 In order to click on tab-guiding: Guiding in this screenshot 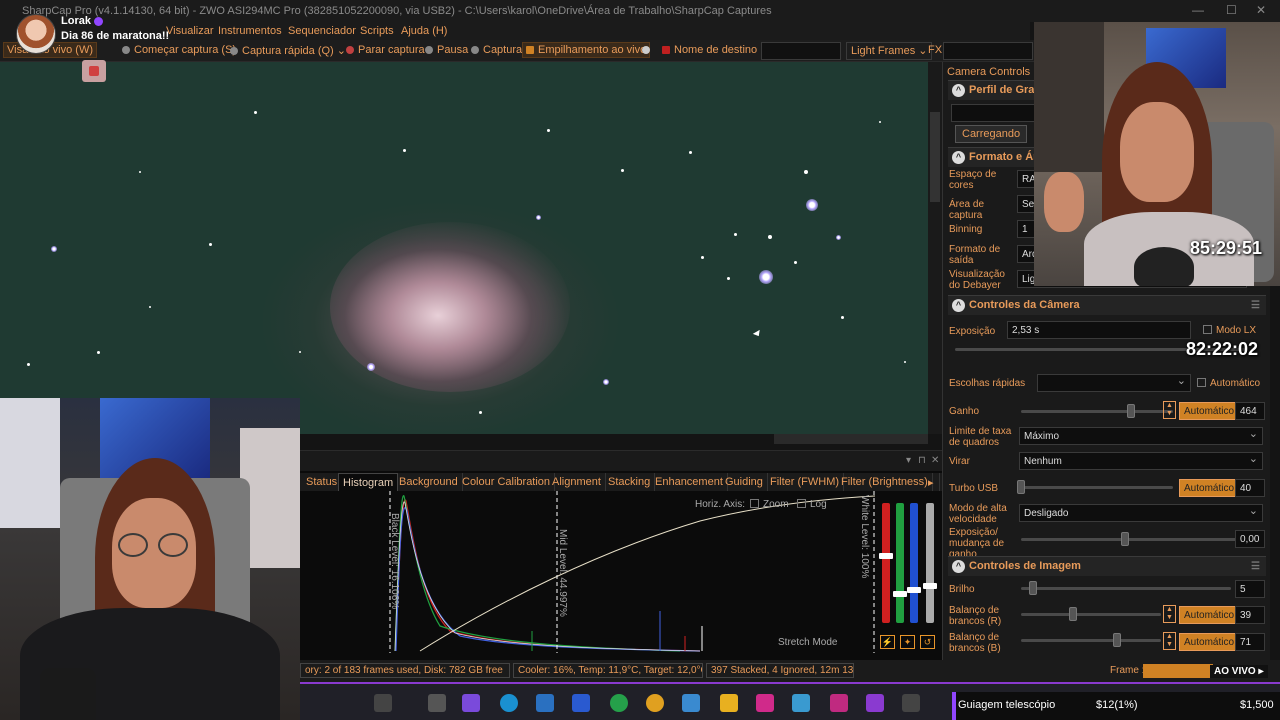, I will do `click(744, 482)`.